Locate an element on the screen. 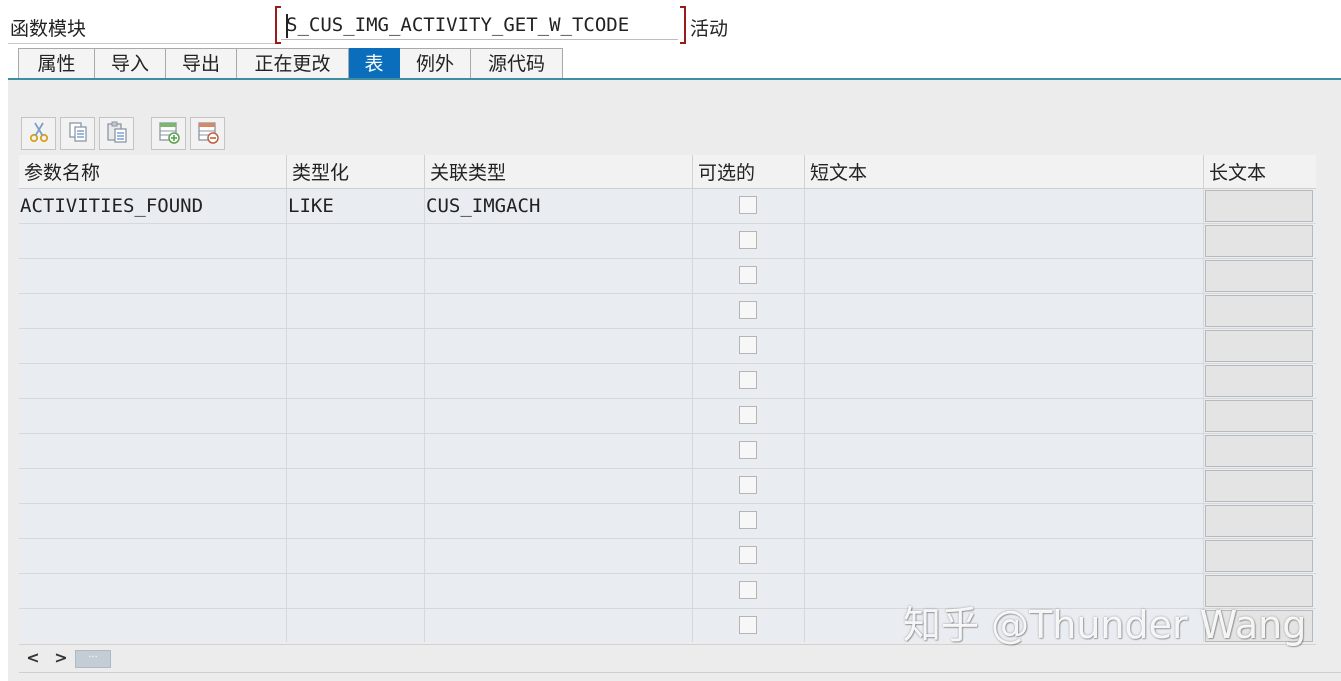 The height and width of the screenshot is (681, 1341). col-header-optional: 可选的 is located at coordinates (749, 172).